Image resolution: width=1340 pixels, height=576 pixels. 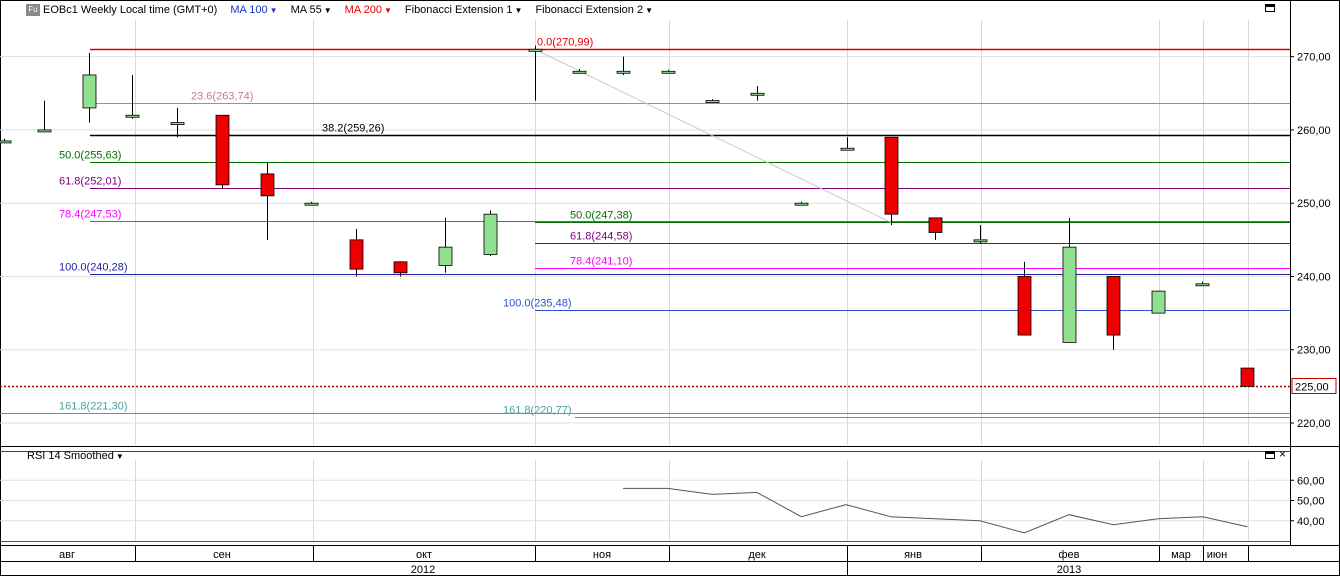 What do you see at coordinates (589, 10) in the screenshot?
I see `legend-fib-ext-2-label: Fibonacci Extension 2` at bounding box center [589, 10].